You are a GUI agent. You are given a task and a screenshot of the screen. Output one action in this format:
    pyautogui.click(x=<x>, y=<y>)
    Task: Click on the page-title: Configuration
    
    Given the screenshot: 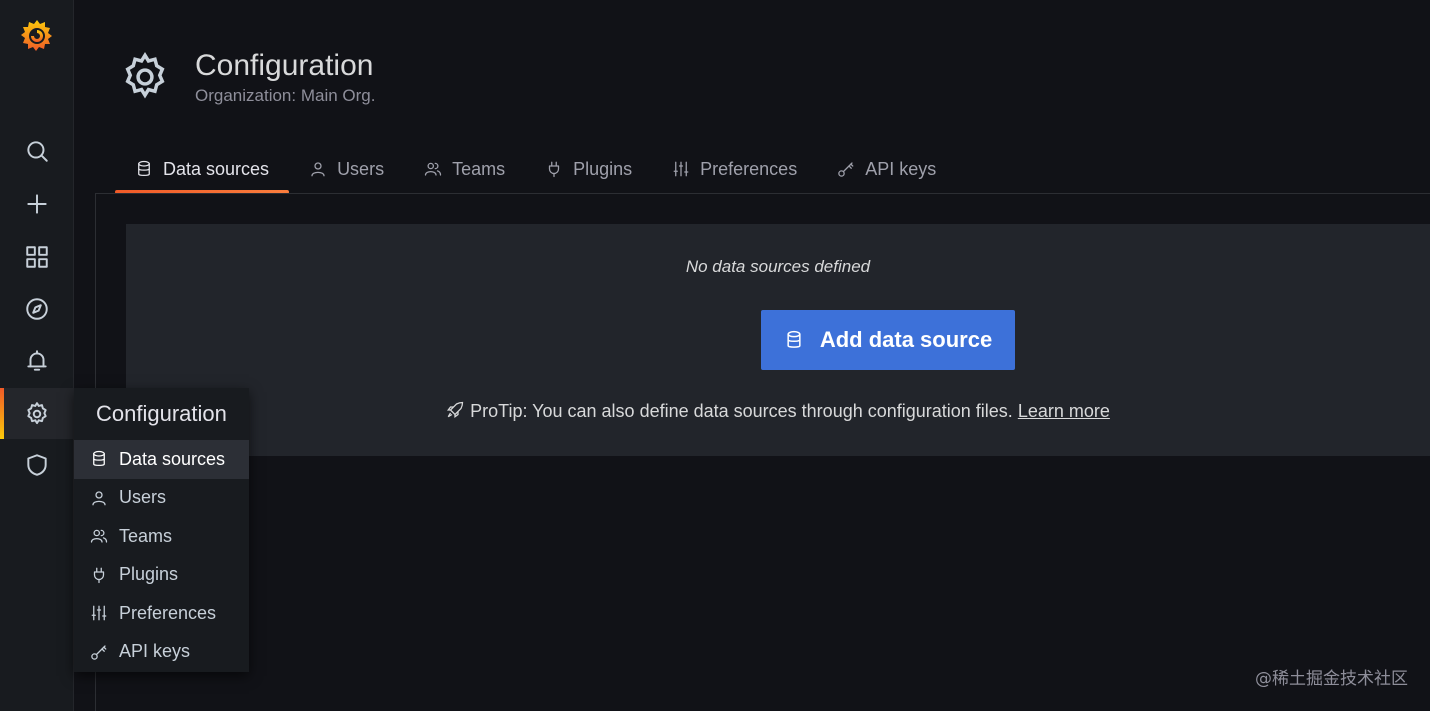 What is the action you would take?
    pyautogui.click(x=284, y=65)
    